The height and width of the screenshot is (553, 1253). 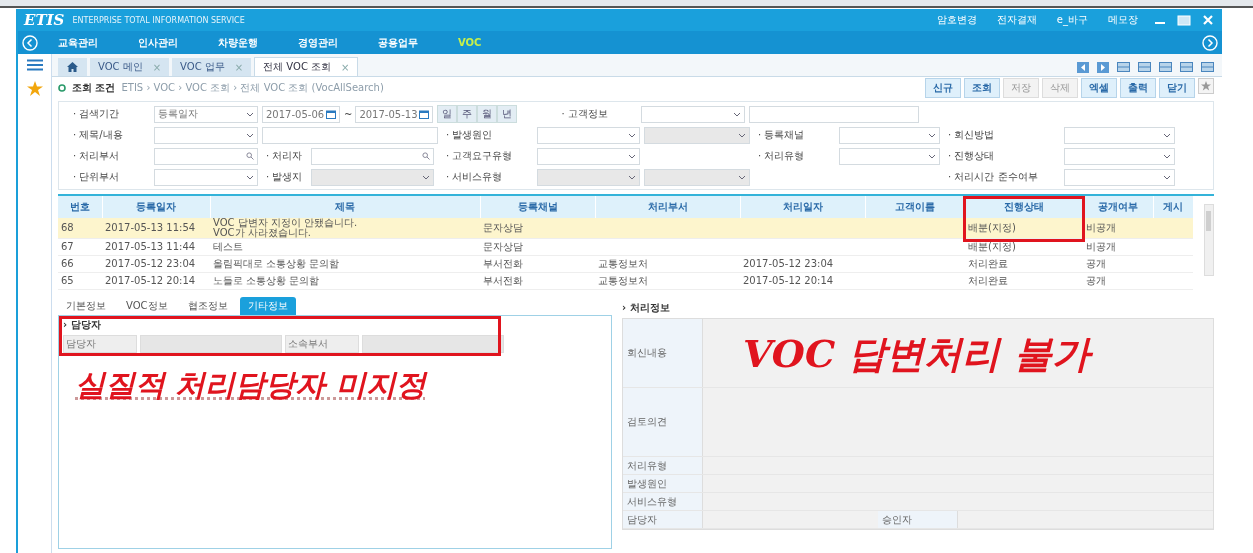 I want to click on close-icon: ×, so click(x=345, y=67).